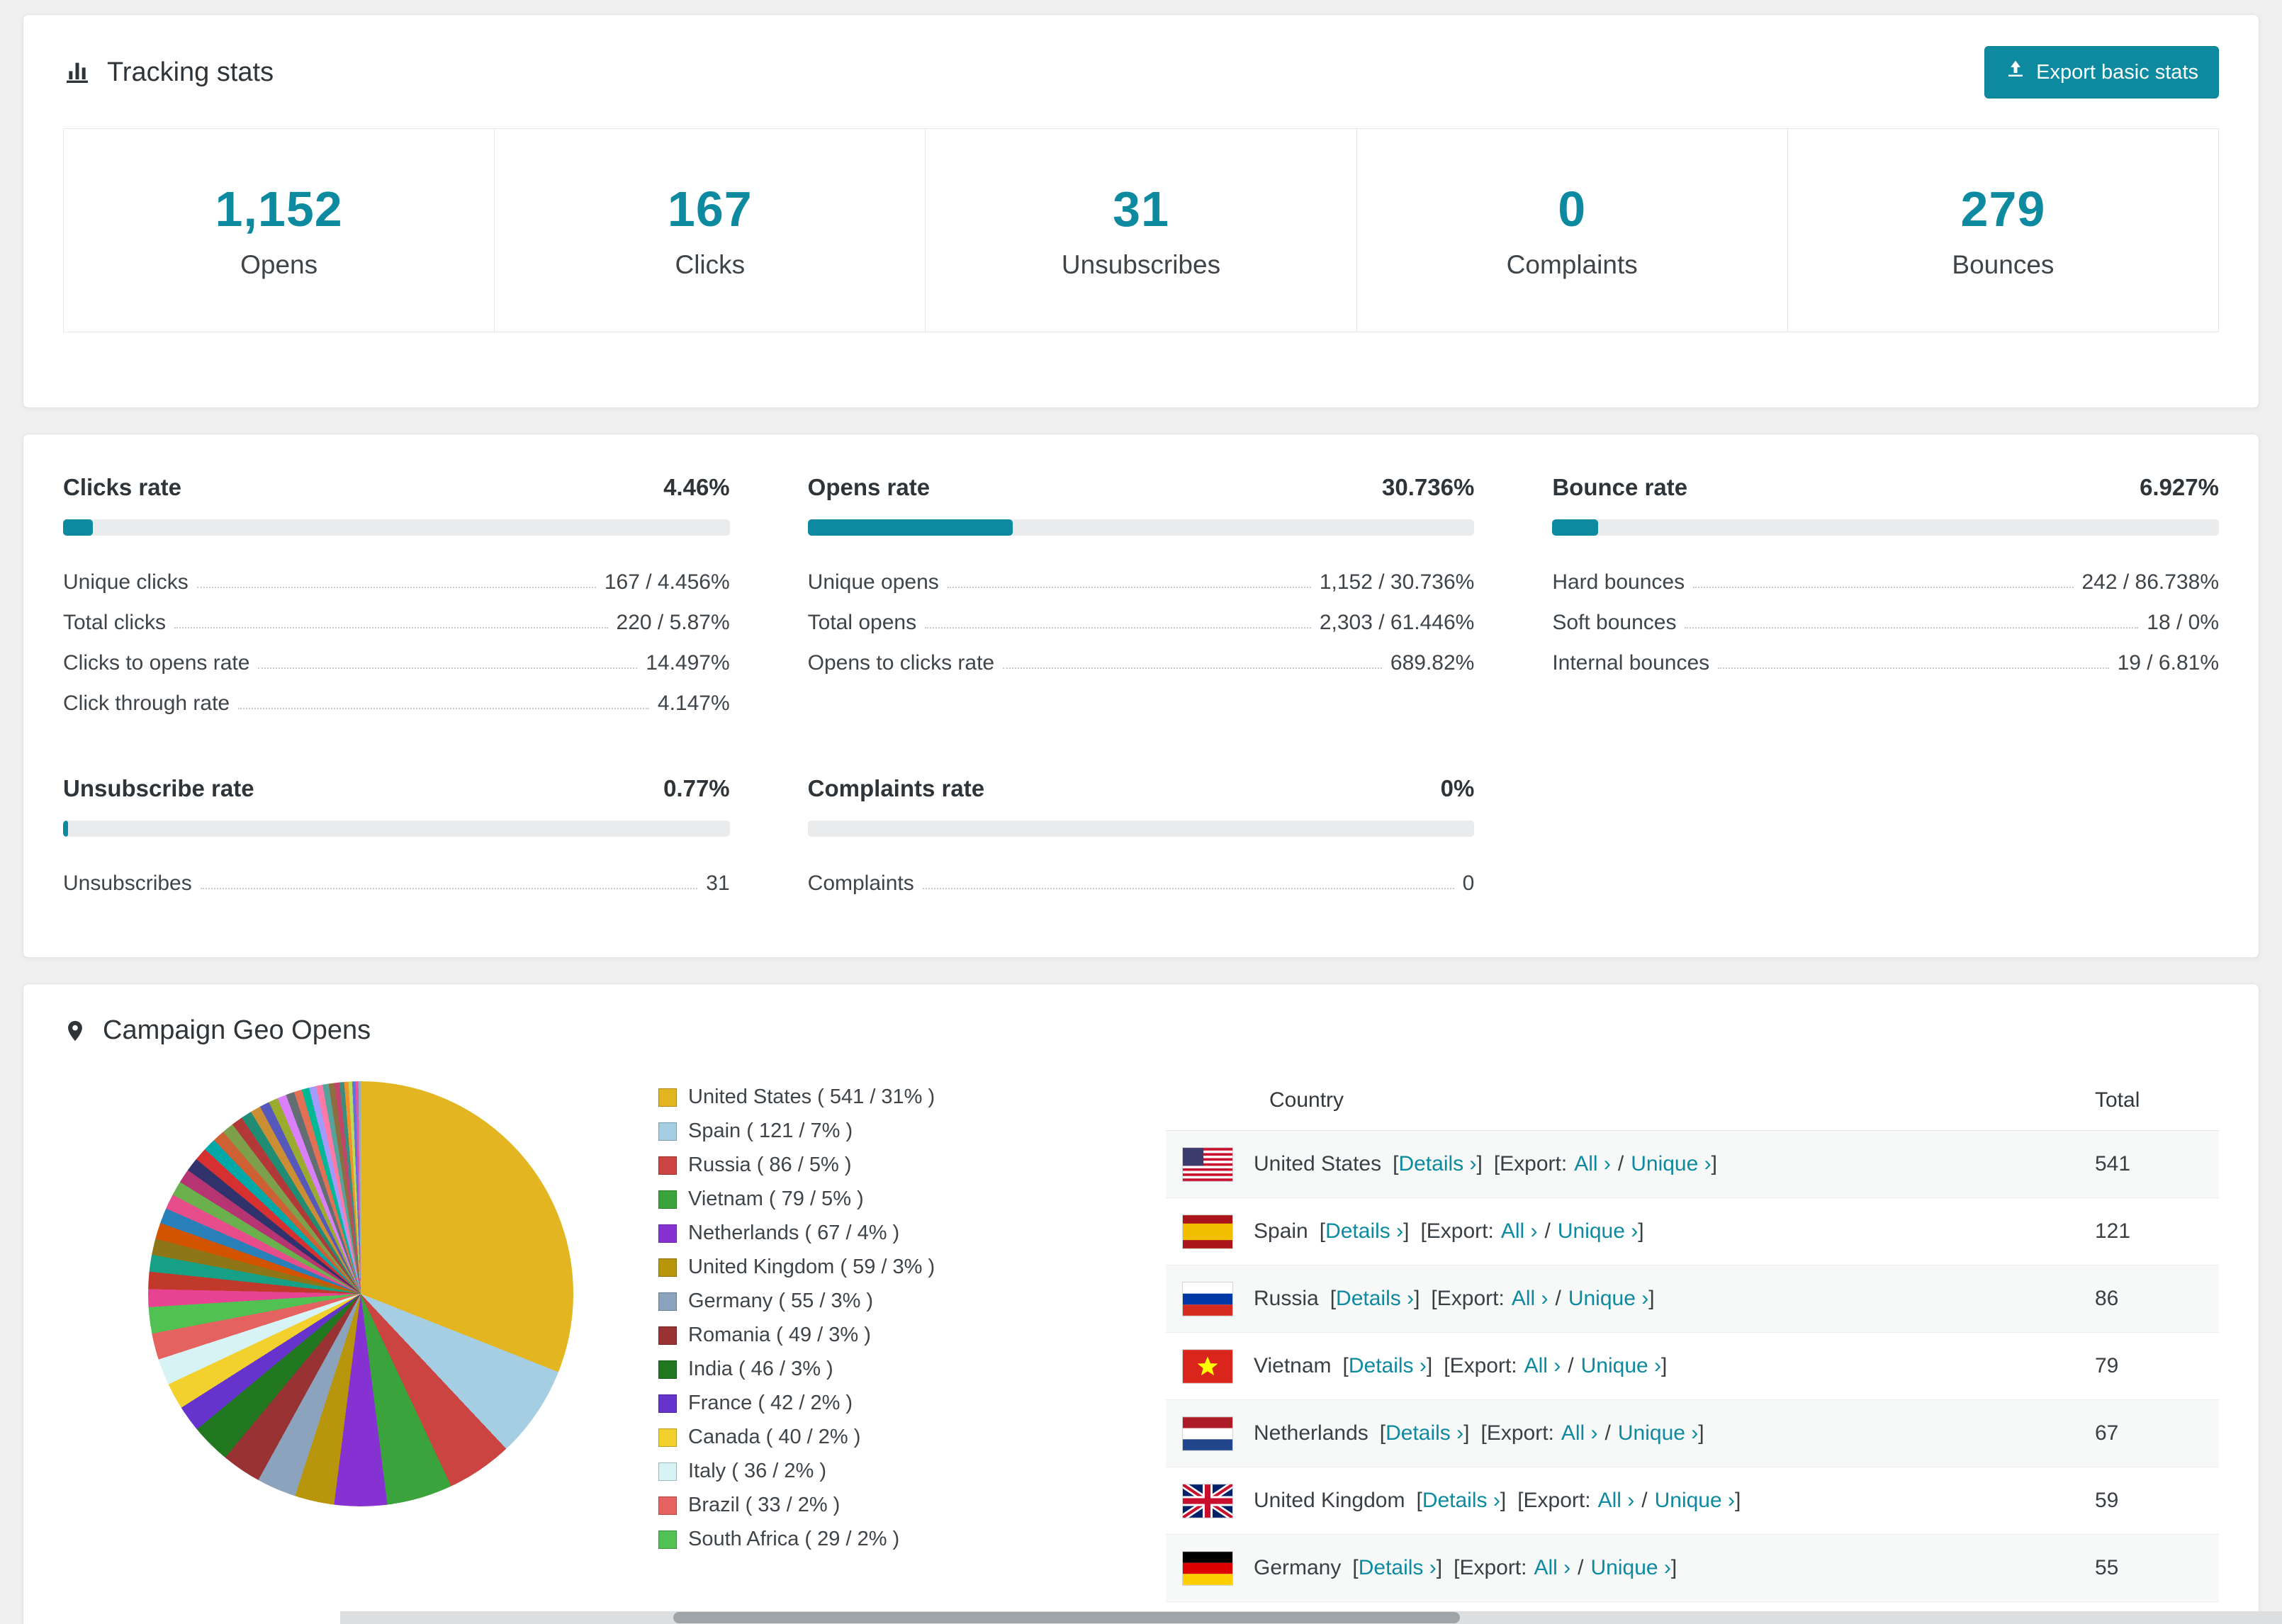 The height and width of the screenshot is (1624, 2282). I want to click on stat-label: Opens, so click(279, 264).